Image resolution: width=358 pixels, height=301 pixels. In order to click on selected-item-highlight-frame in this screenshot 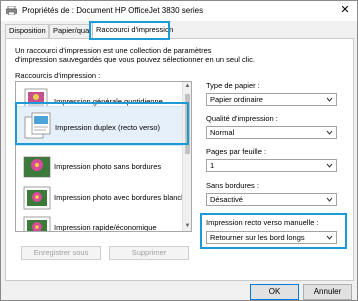, I will do `click(102, 123)`.